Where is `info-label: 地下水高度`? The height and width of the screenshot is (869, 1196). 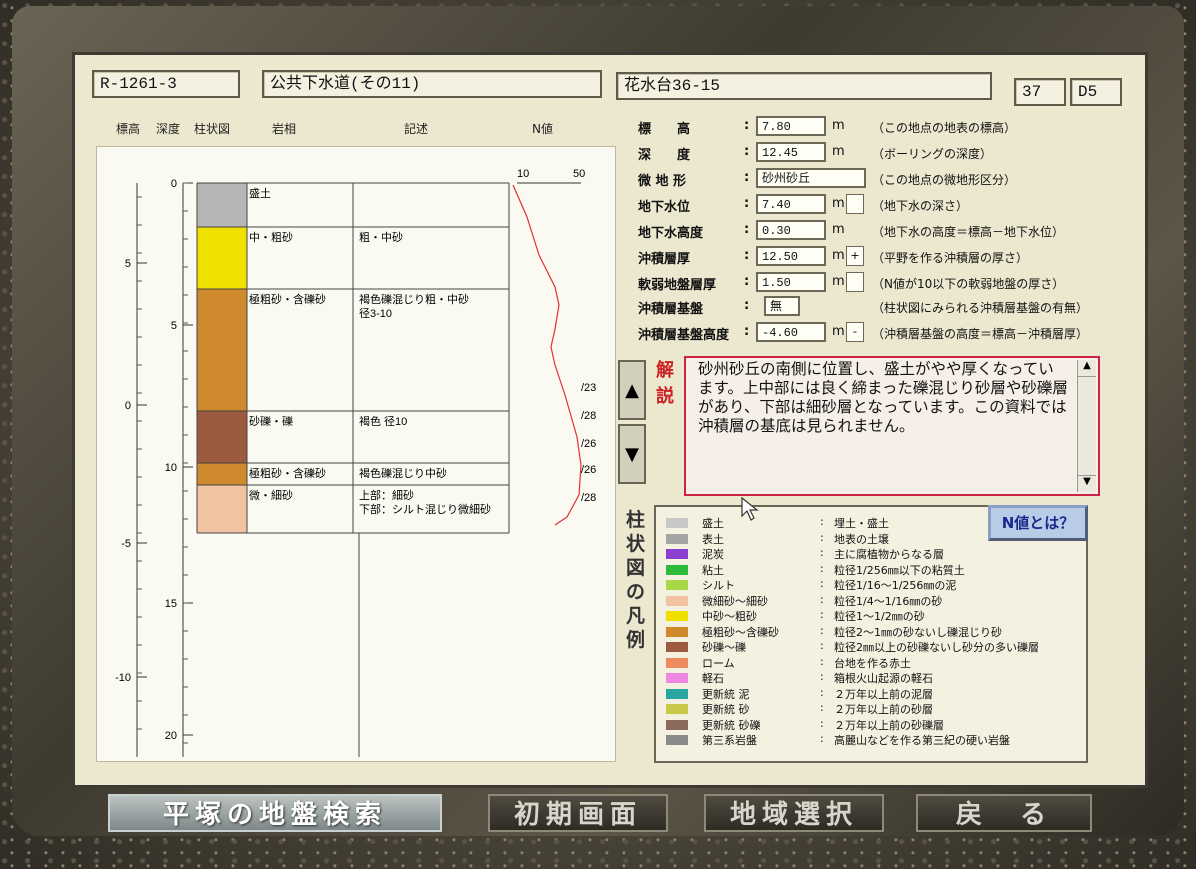 info-label: 地下水高度 is located at coordinates (671, 233).